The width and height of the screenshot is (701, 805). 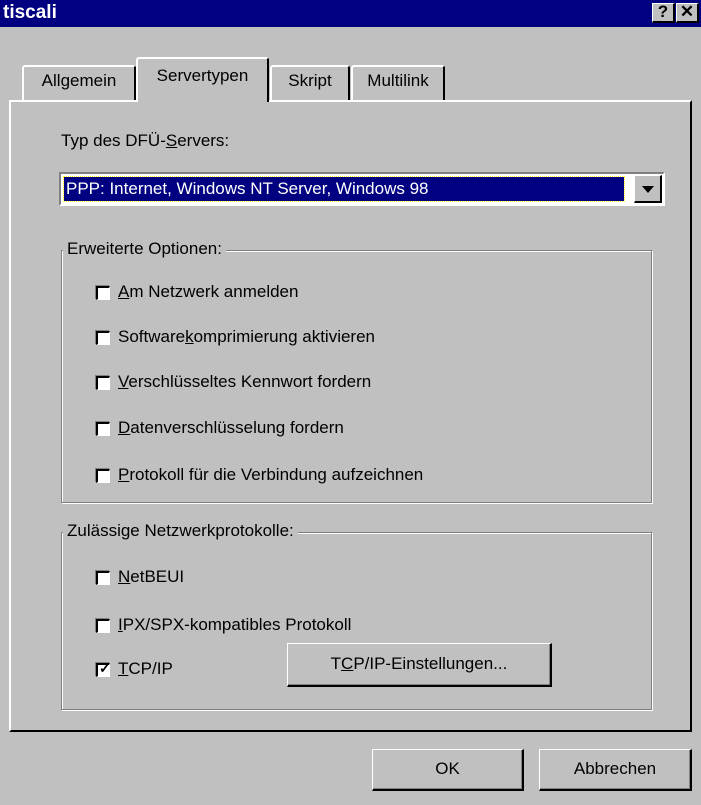 I want to click on checkbox-label-network-logon: Am Netzwerk anmelden, so click(x=208, y=292).